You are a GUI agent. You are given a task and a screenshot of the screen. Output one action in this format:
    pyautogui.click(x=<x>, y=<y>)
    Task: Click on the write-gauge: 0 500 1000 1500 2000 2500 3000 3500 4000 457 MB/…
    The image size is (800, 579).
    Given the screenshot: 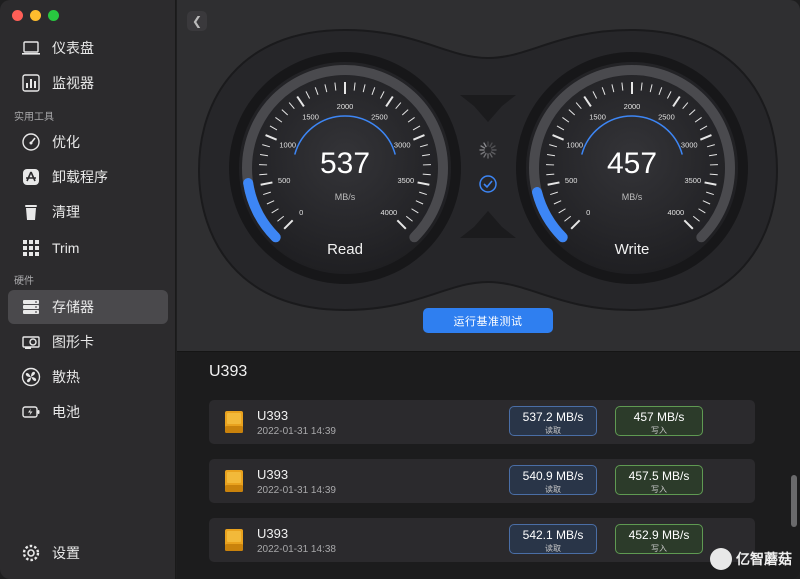 What is the action you would take?
    pyautogui.click(x=632, y=168)
    